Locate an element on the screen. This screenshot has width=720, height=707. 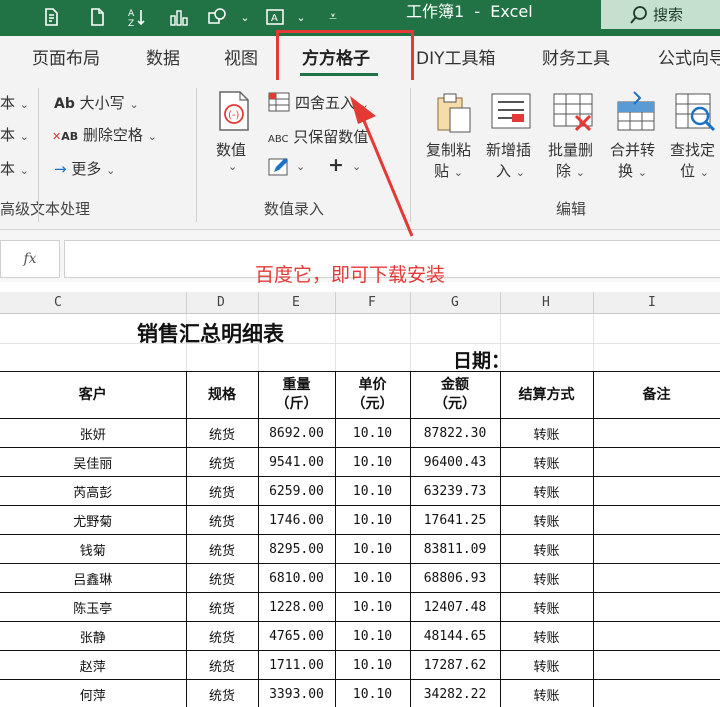
table-cell: 芮高彭 is located at coordinates (93, 491).